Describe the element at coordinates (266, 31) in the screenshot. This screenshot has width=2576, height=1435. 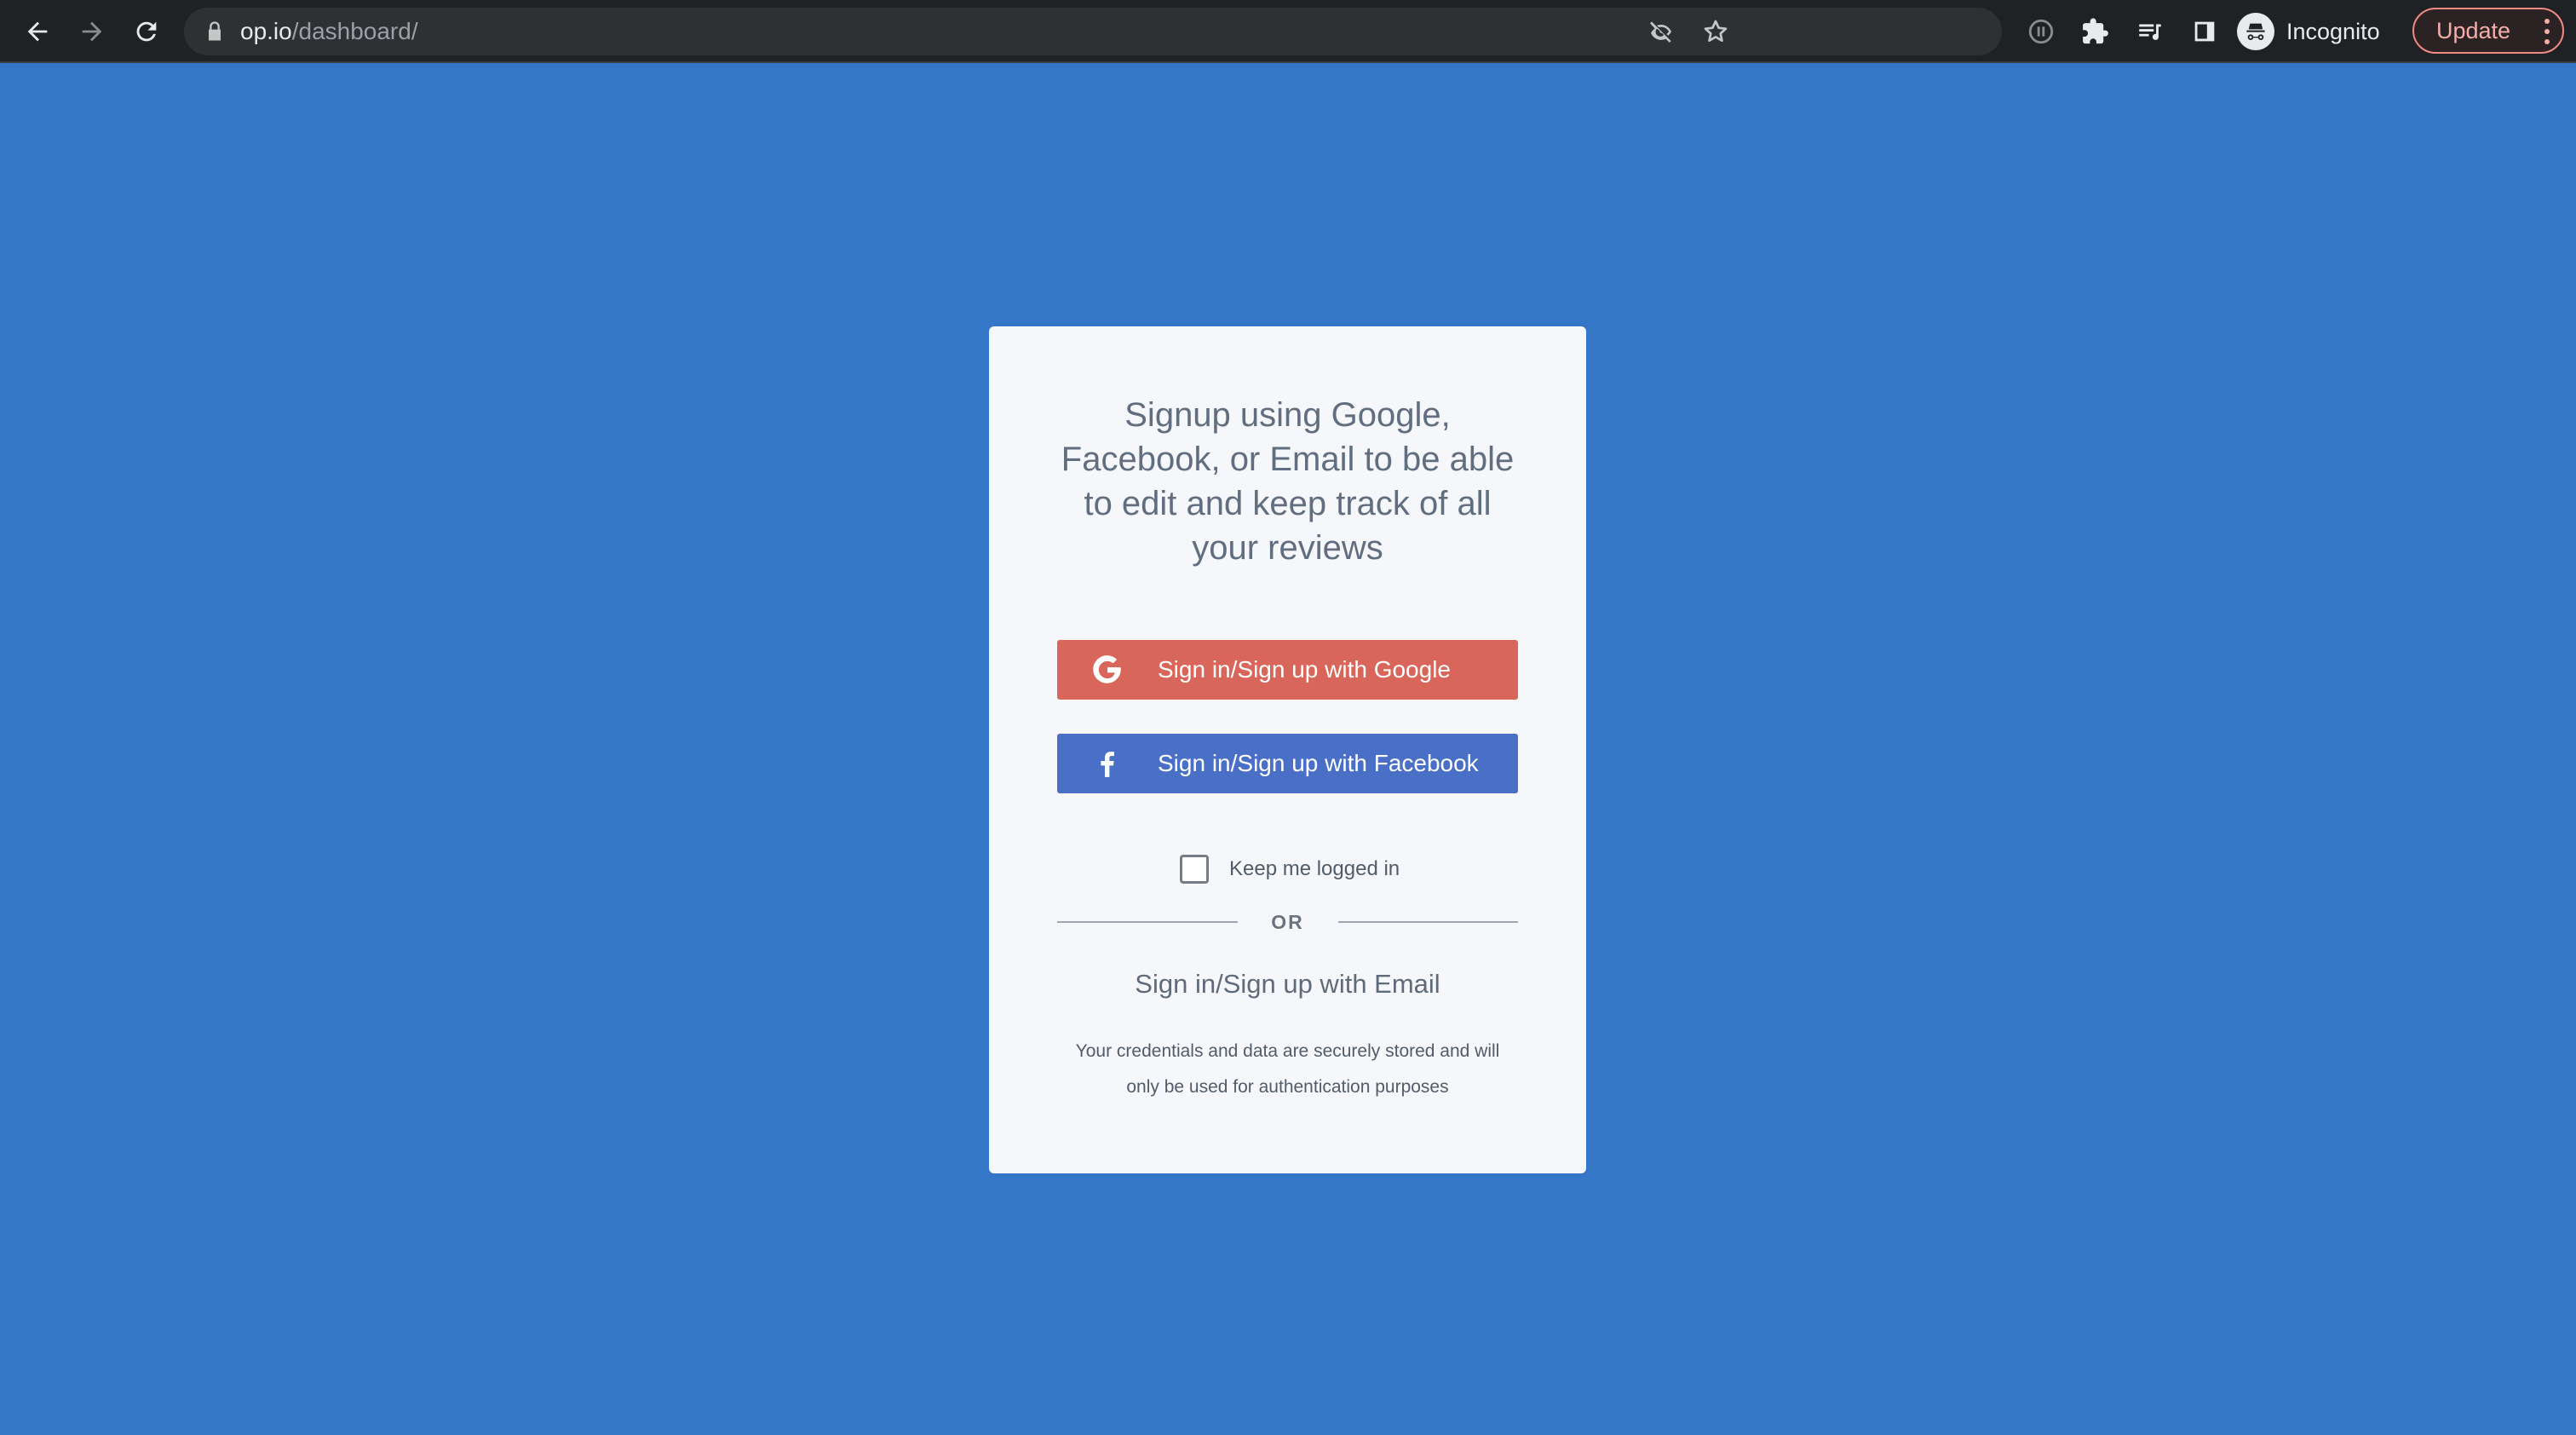
I see `url-host: op.io` at that location.